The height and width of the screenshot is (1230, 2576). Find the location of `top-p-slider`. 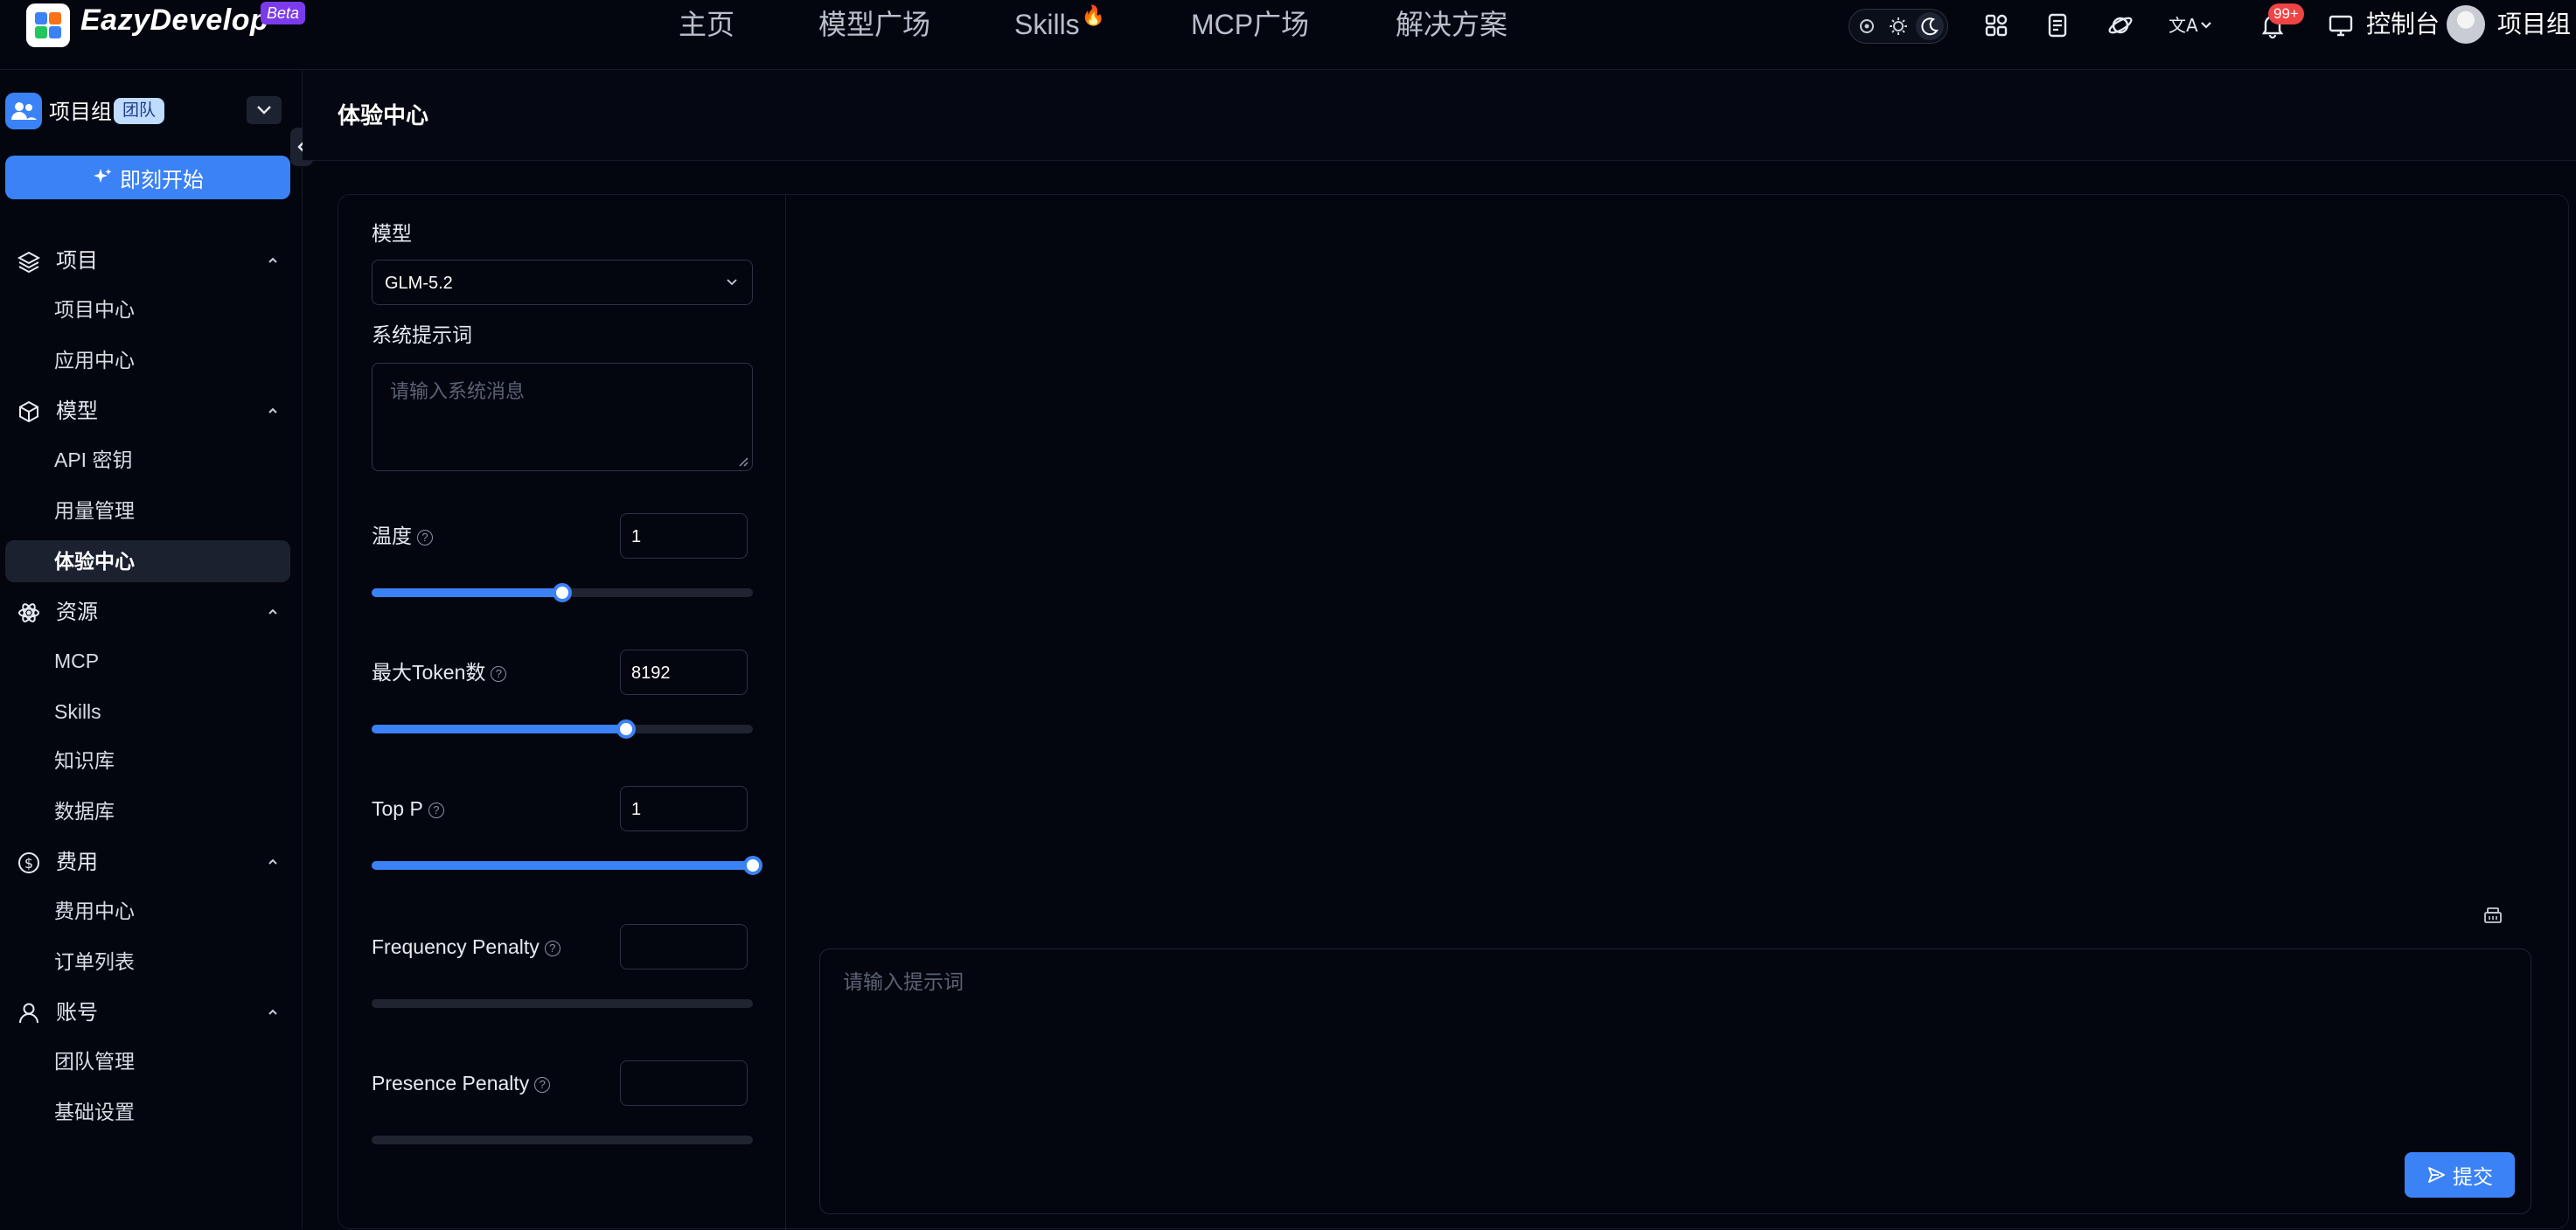

top-p-slider is located at coordinates (567, 865).